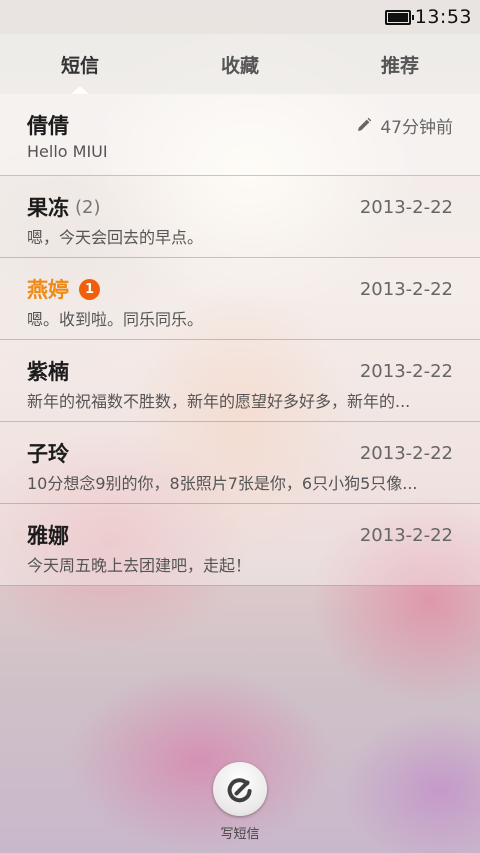 This screenshot has width=480, height=853. What do you see at coordinates (115, 237) in the screenshot?
I see `message-preview: 嗯，今天会回去的早点。` at bounding box center [115, 237].